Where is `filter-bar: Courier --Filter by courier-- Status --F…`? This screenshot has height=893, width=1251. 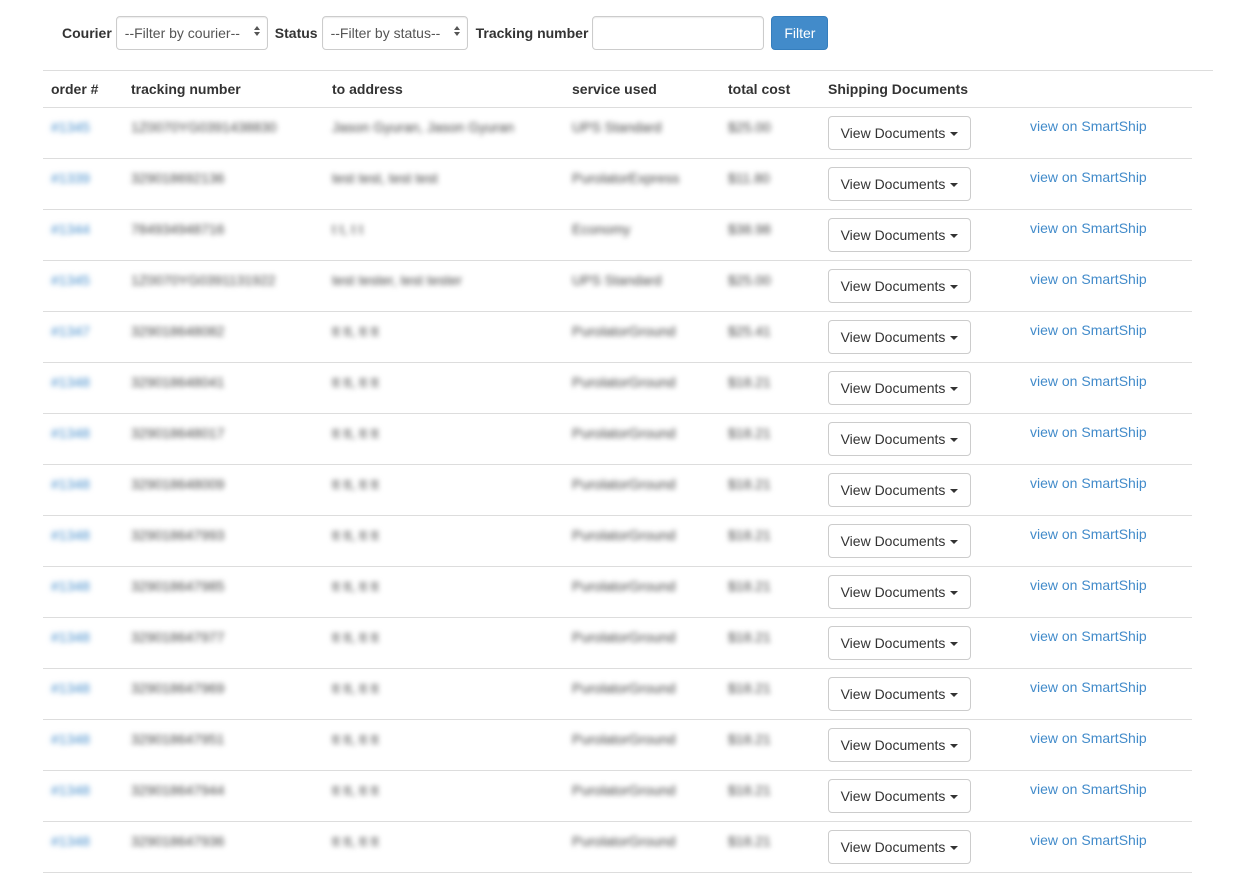
filter-bar: Courier --Filter by courier-- Status --F… is located at coordinates (445, 33).